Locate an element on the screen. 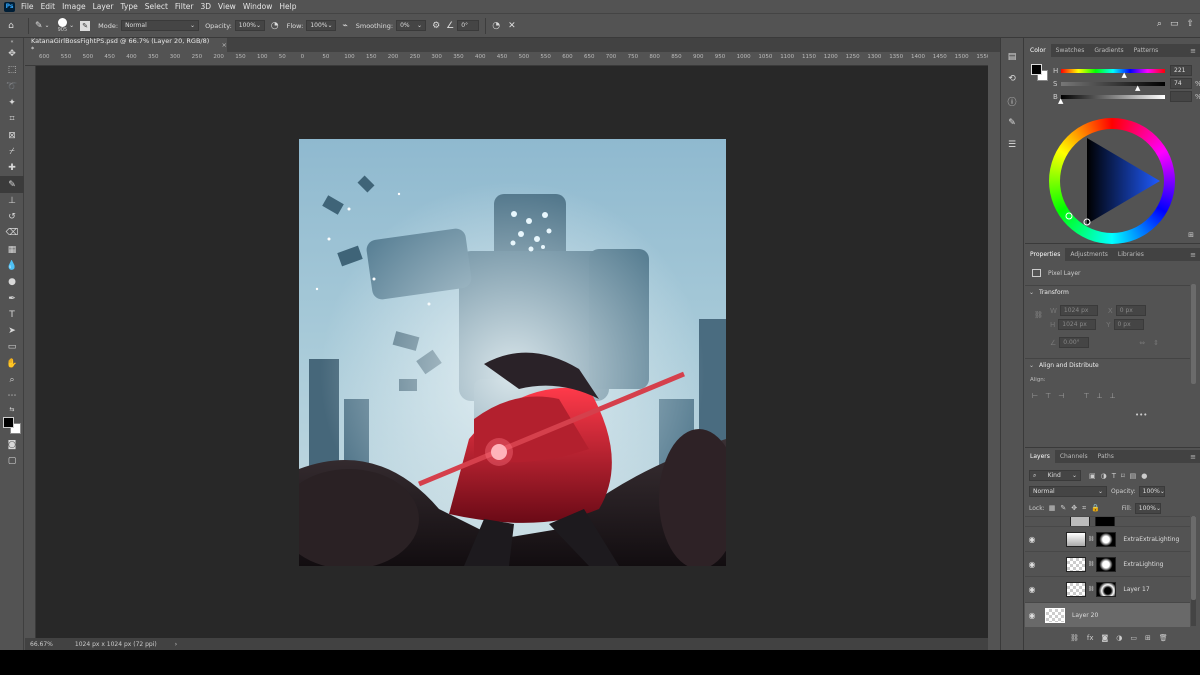 The width and height of the screenshot is (1200, 675). y-input: 0 px is located at coordinates (1128, 324).